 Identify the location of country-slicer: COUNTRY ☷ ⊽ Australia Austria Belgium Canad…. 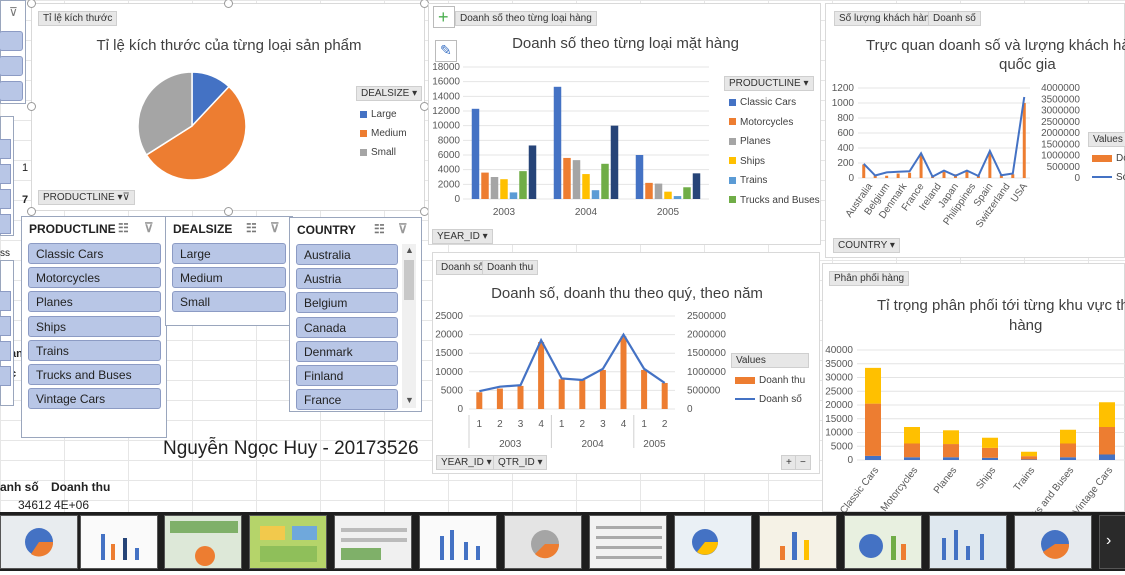
(355, 314).